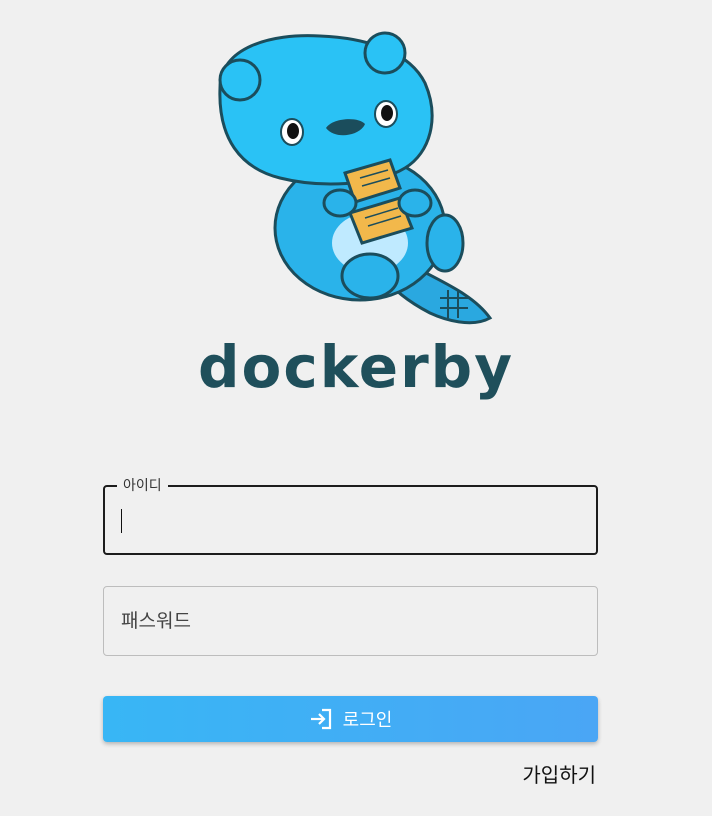 The width and height of the screenshot is (712, 816). I want to click on id-field: 아이디, so click(350, 516).